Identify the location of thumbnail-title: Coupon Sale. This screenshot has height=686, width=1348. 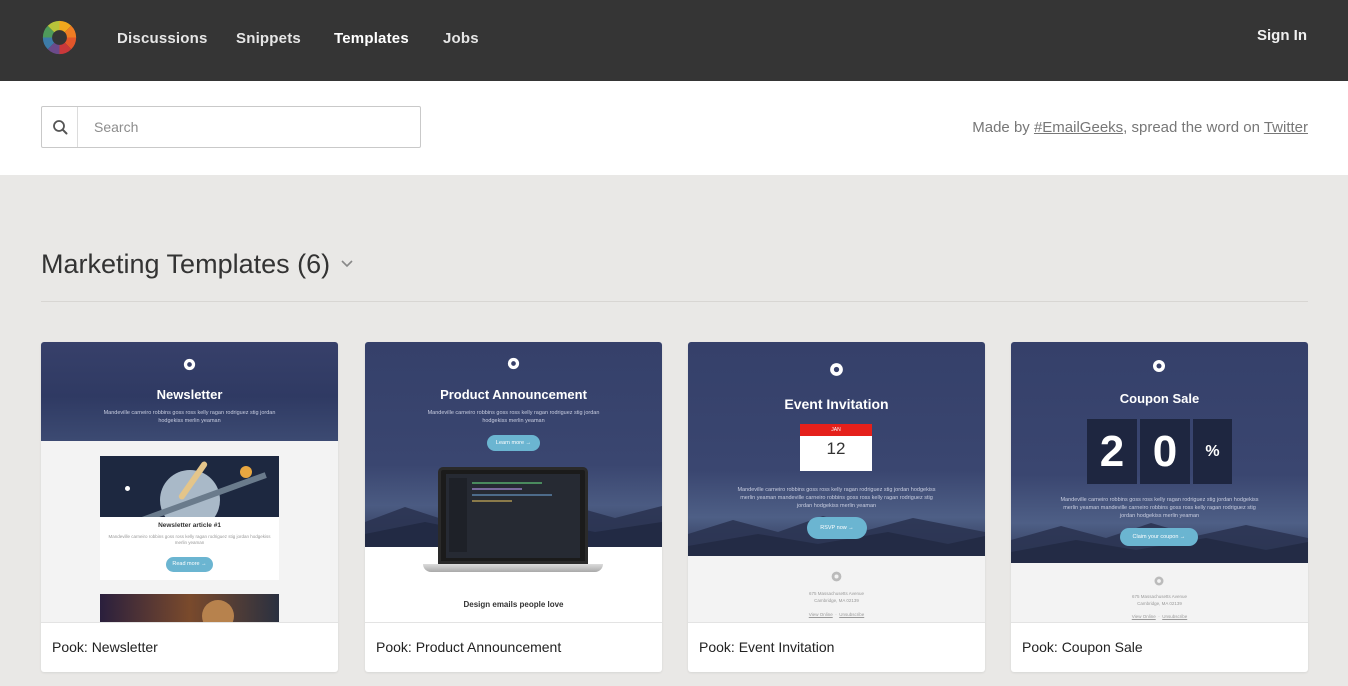
(1159, 398).